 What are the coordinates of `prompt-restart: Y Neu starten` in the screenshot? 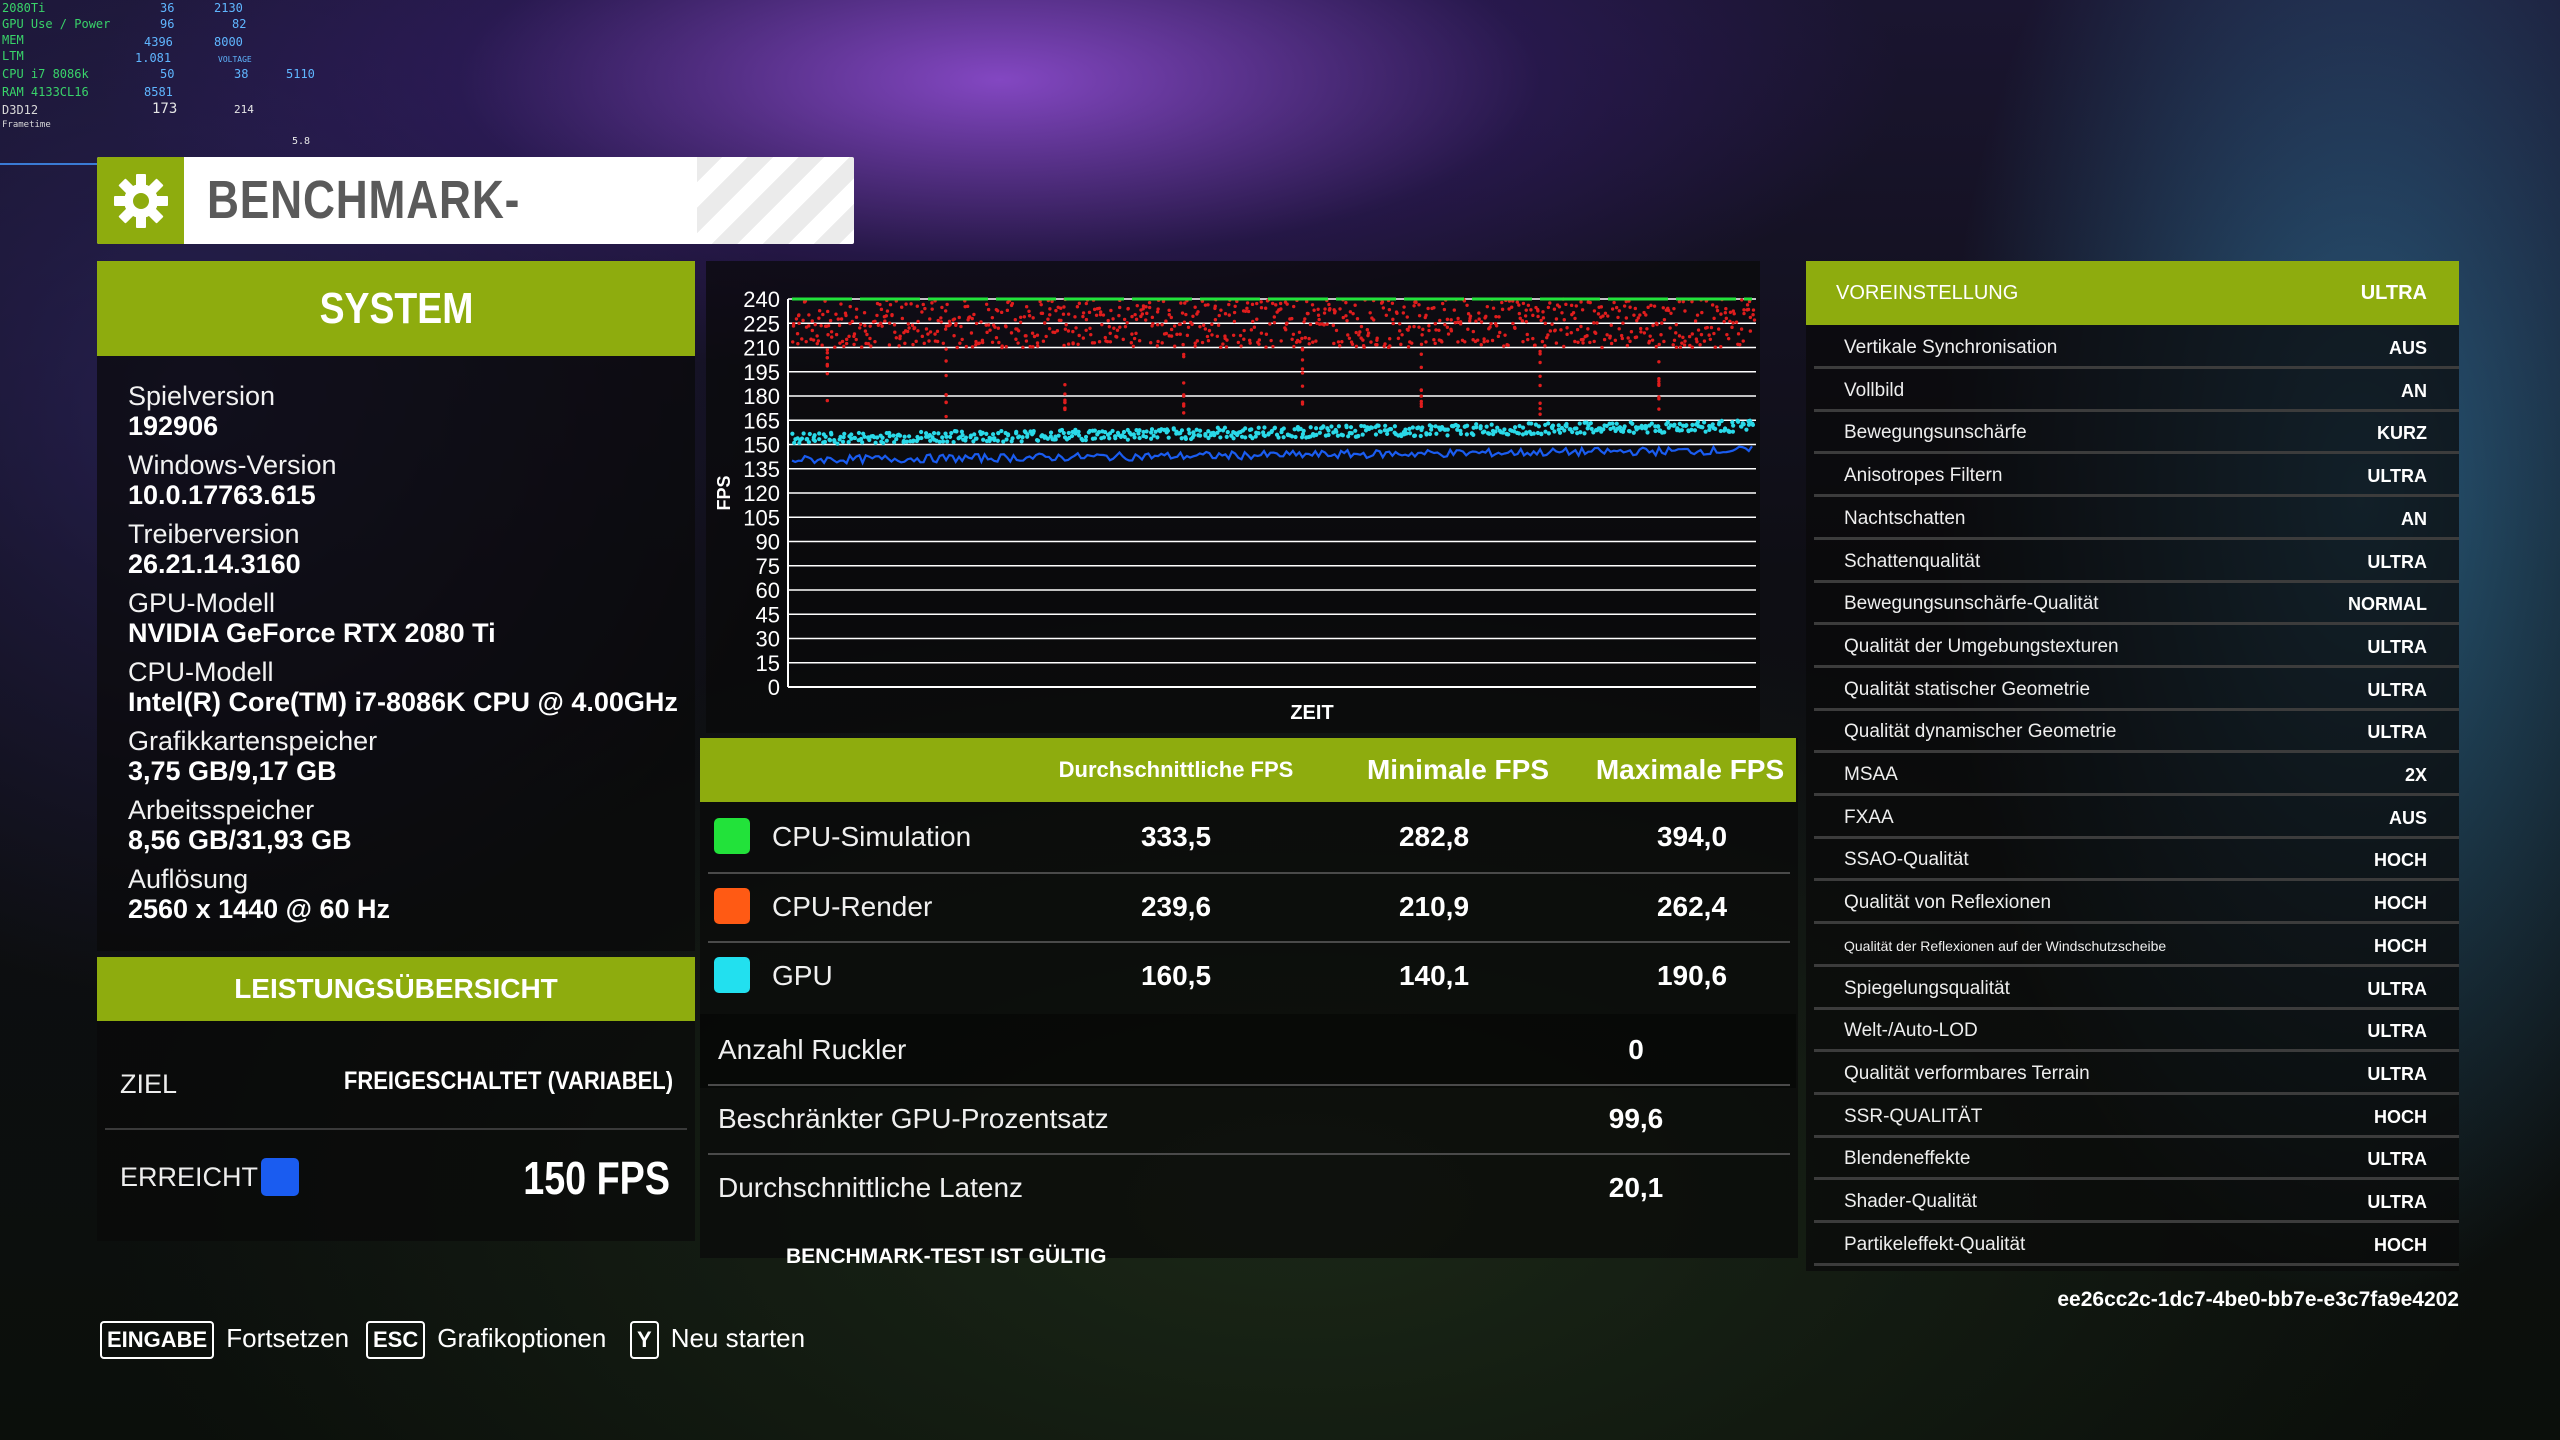 It's located at (717, 1340).